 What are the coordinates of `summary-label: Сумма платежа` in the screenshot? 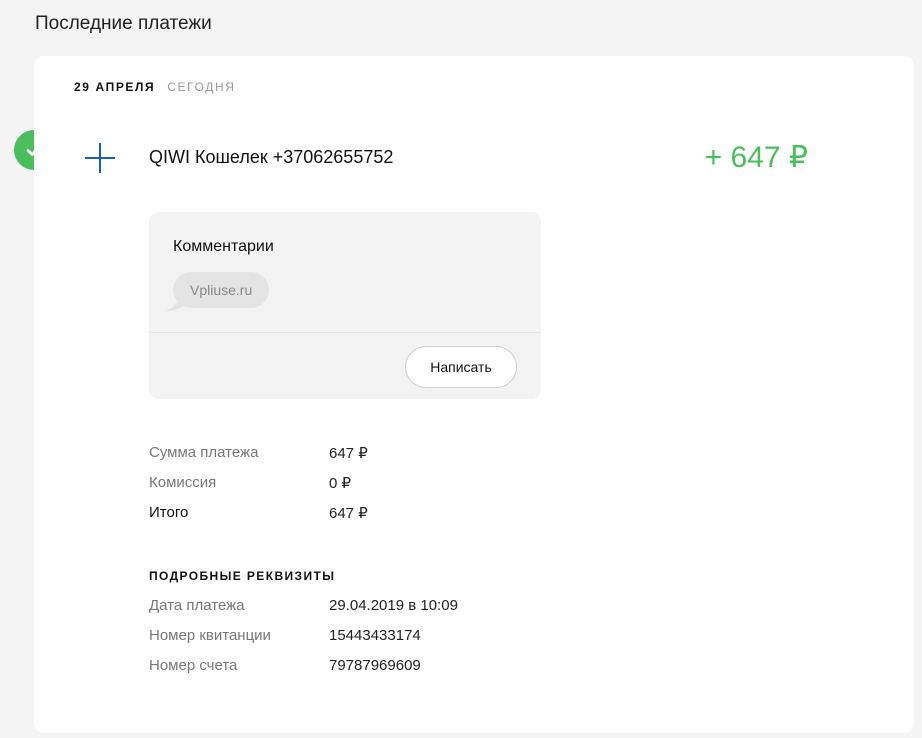 It's located at (204, 452).